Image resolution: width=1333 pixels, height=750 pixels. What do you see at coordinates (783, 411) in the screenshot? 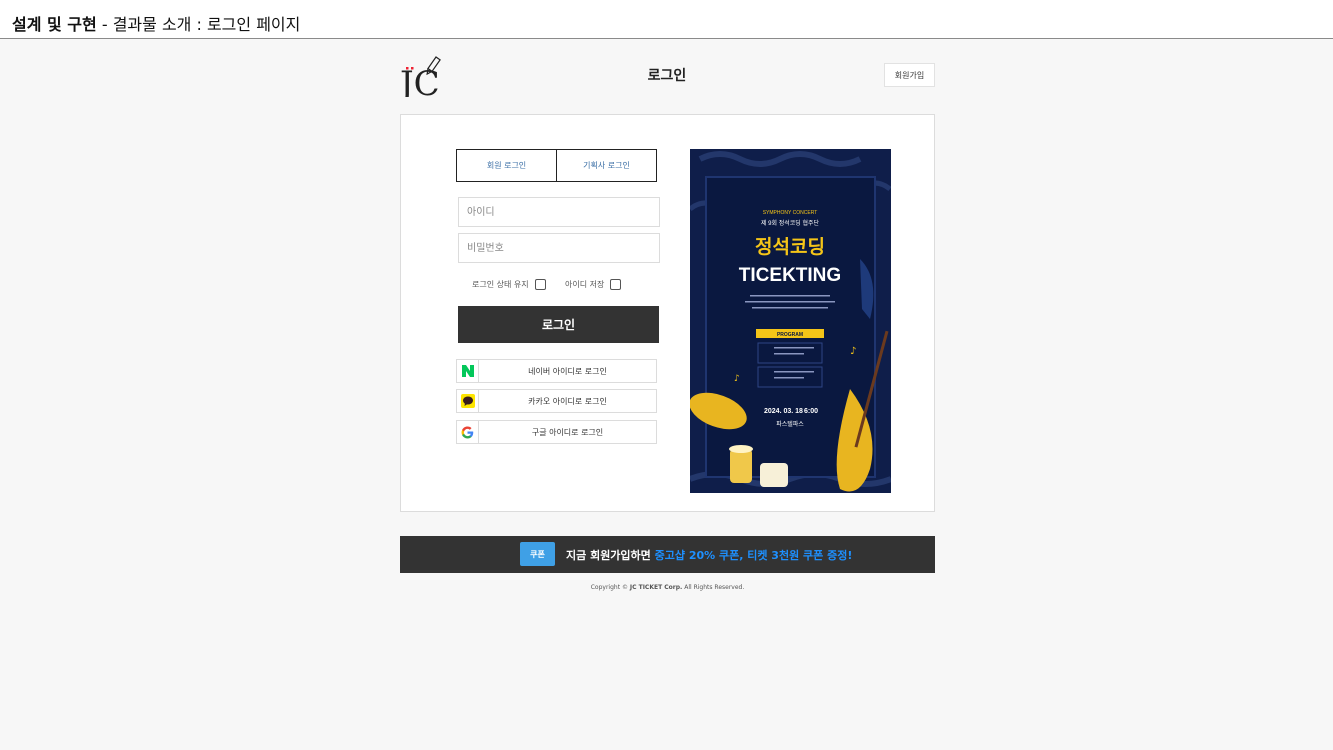
I see `poster-date: 2024. 03. 18` at bounding box center [783, 411].